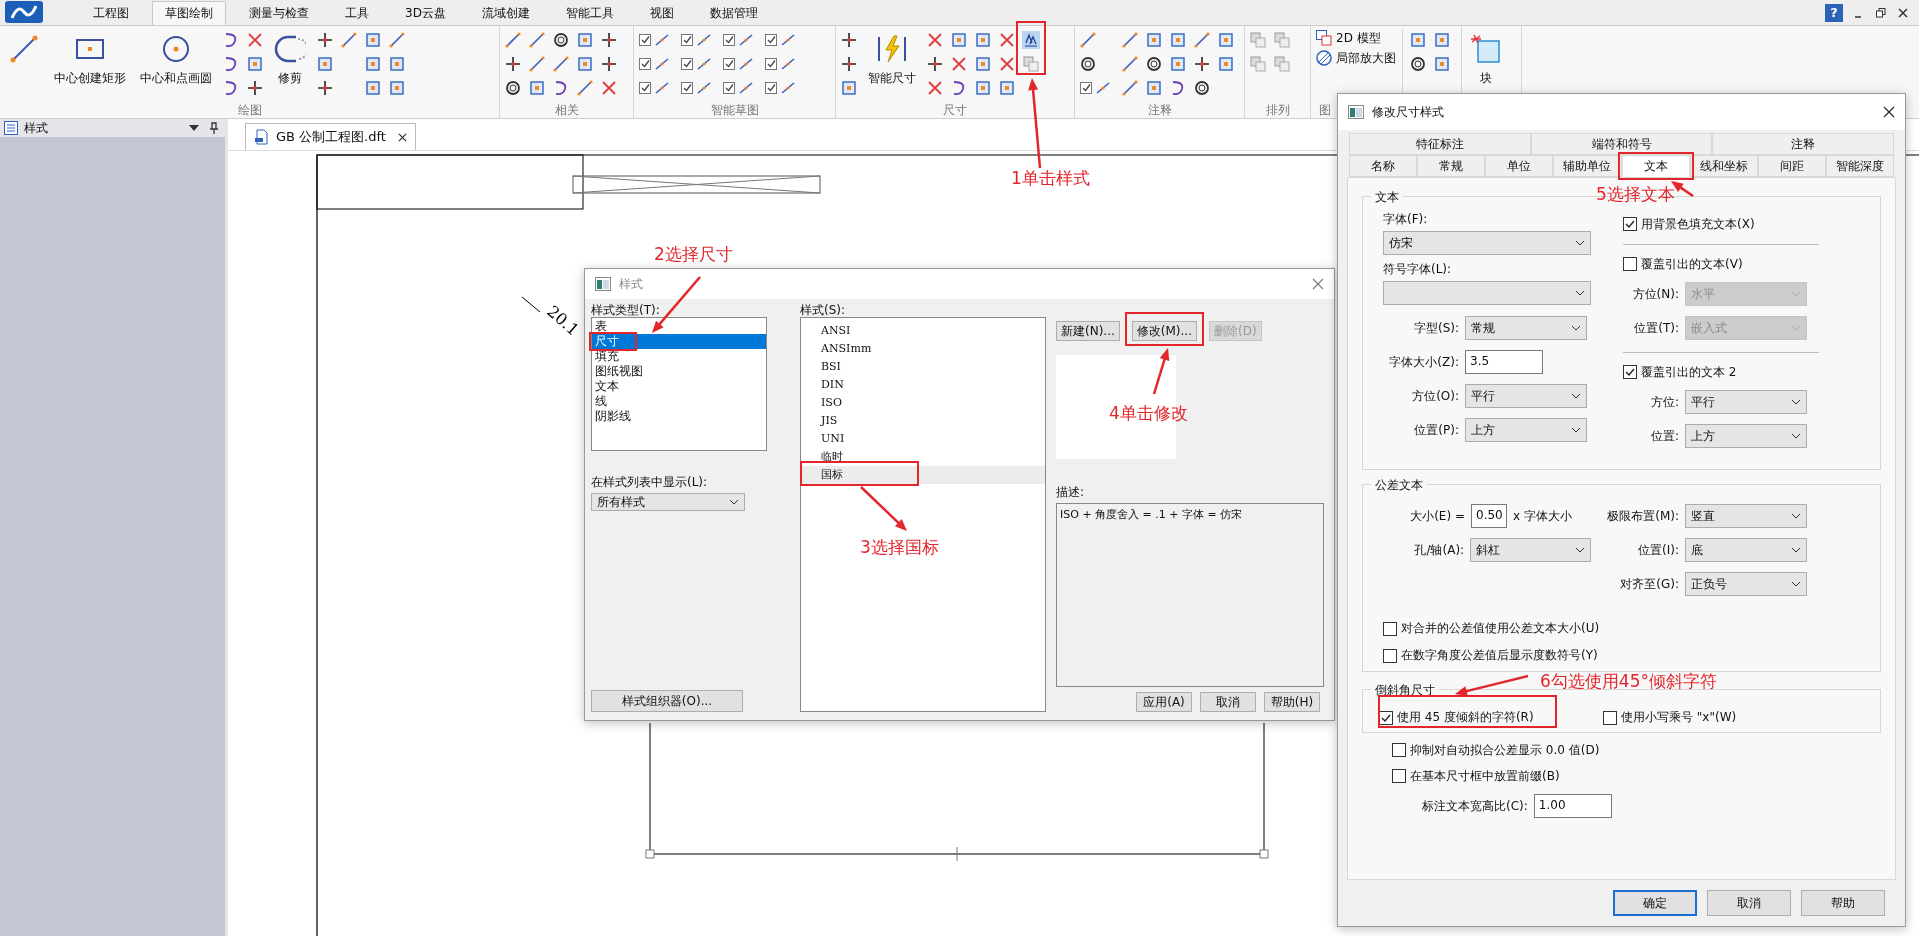 The image size is (1919, 936). I want to click on list-item: DIN, so click(923, 385).